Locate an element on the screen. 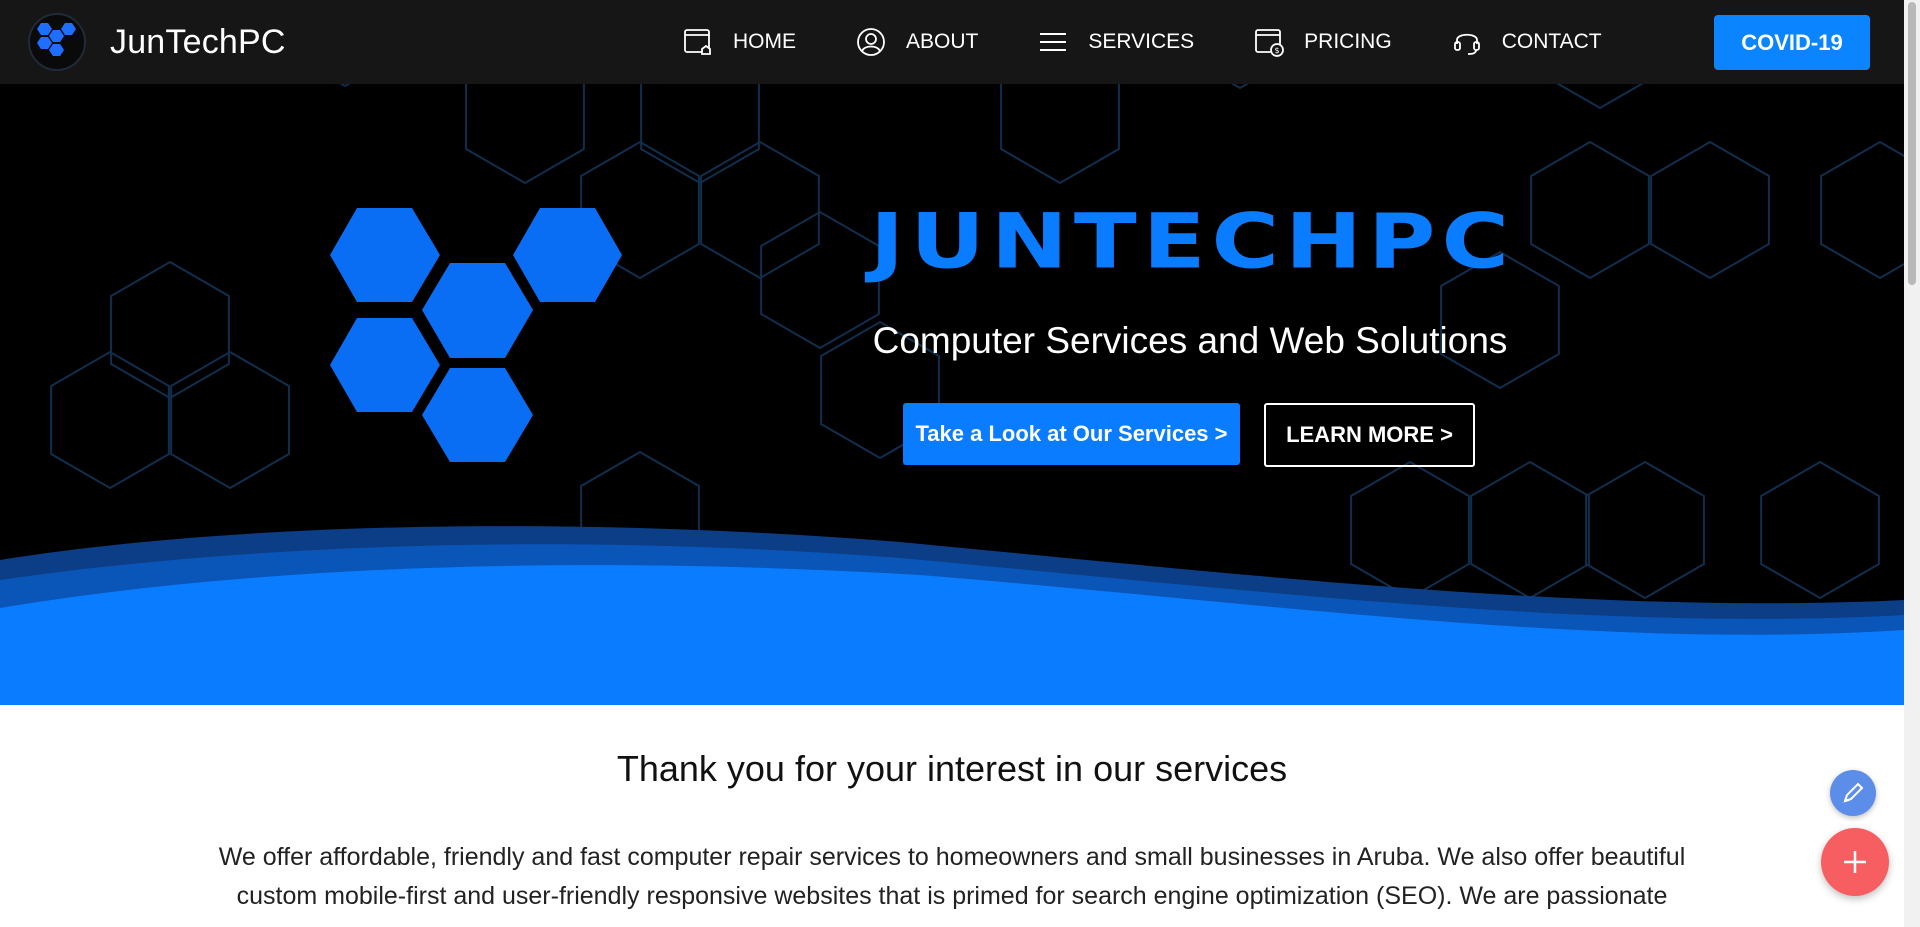 Image resolution: width=1920 pixels, height=927 pixels. pricing-icon: $ is located at coordinates (1270, 43).